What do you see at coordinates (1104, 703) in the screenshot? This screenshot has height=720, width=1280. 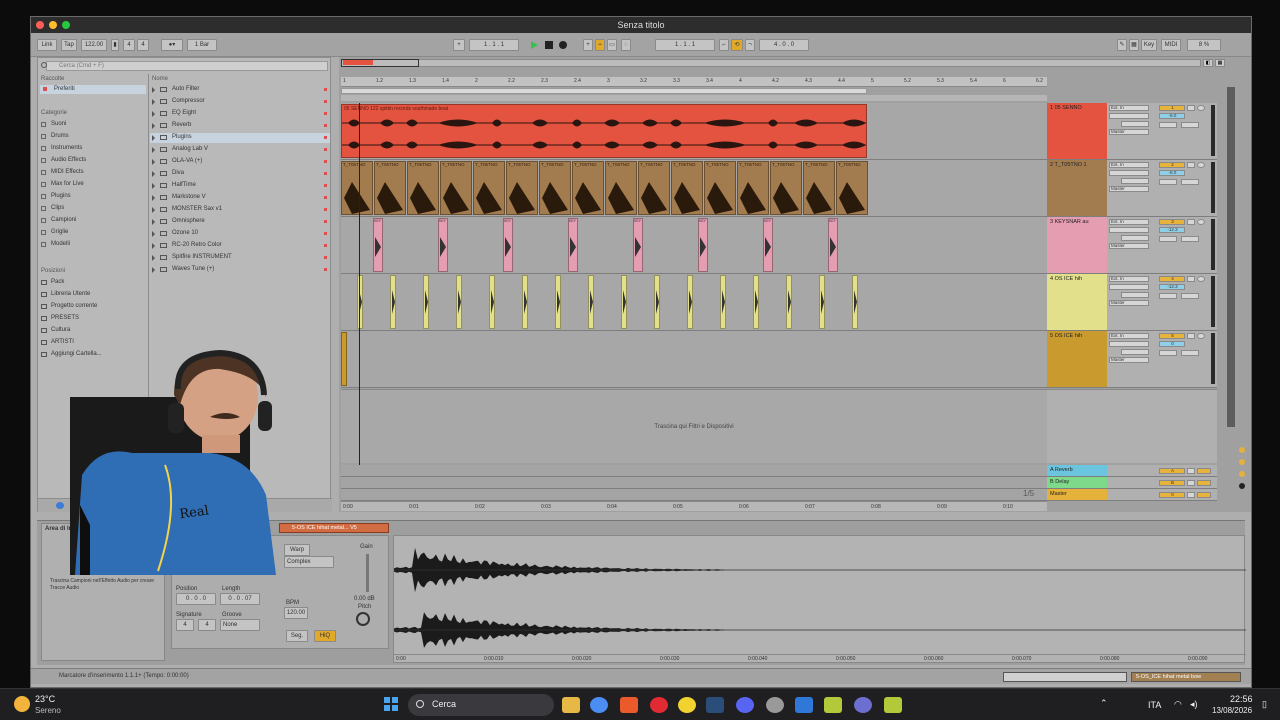 I see `tray-overflow-icon: ⌃` at bounding box center [1104, 703].